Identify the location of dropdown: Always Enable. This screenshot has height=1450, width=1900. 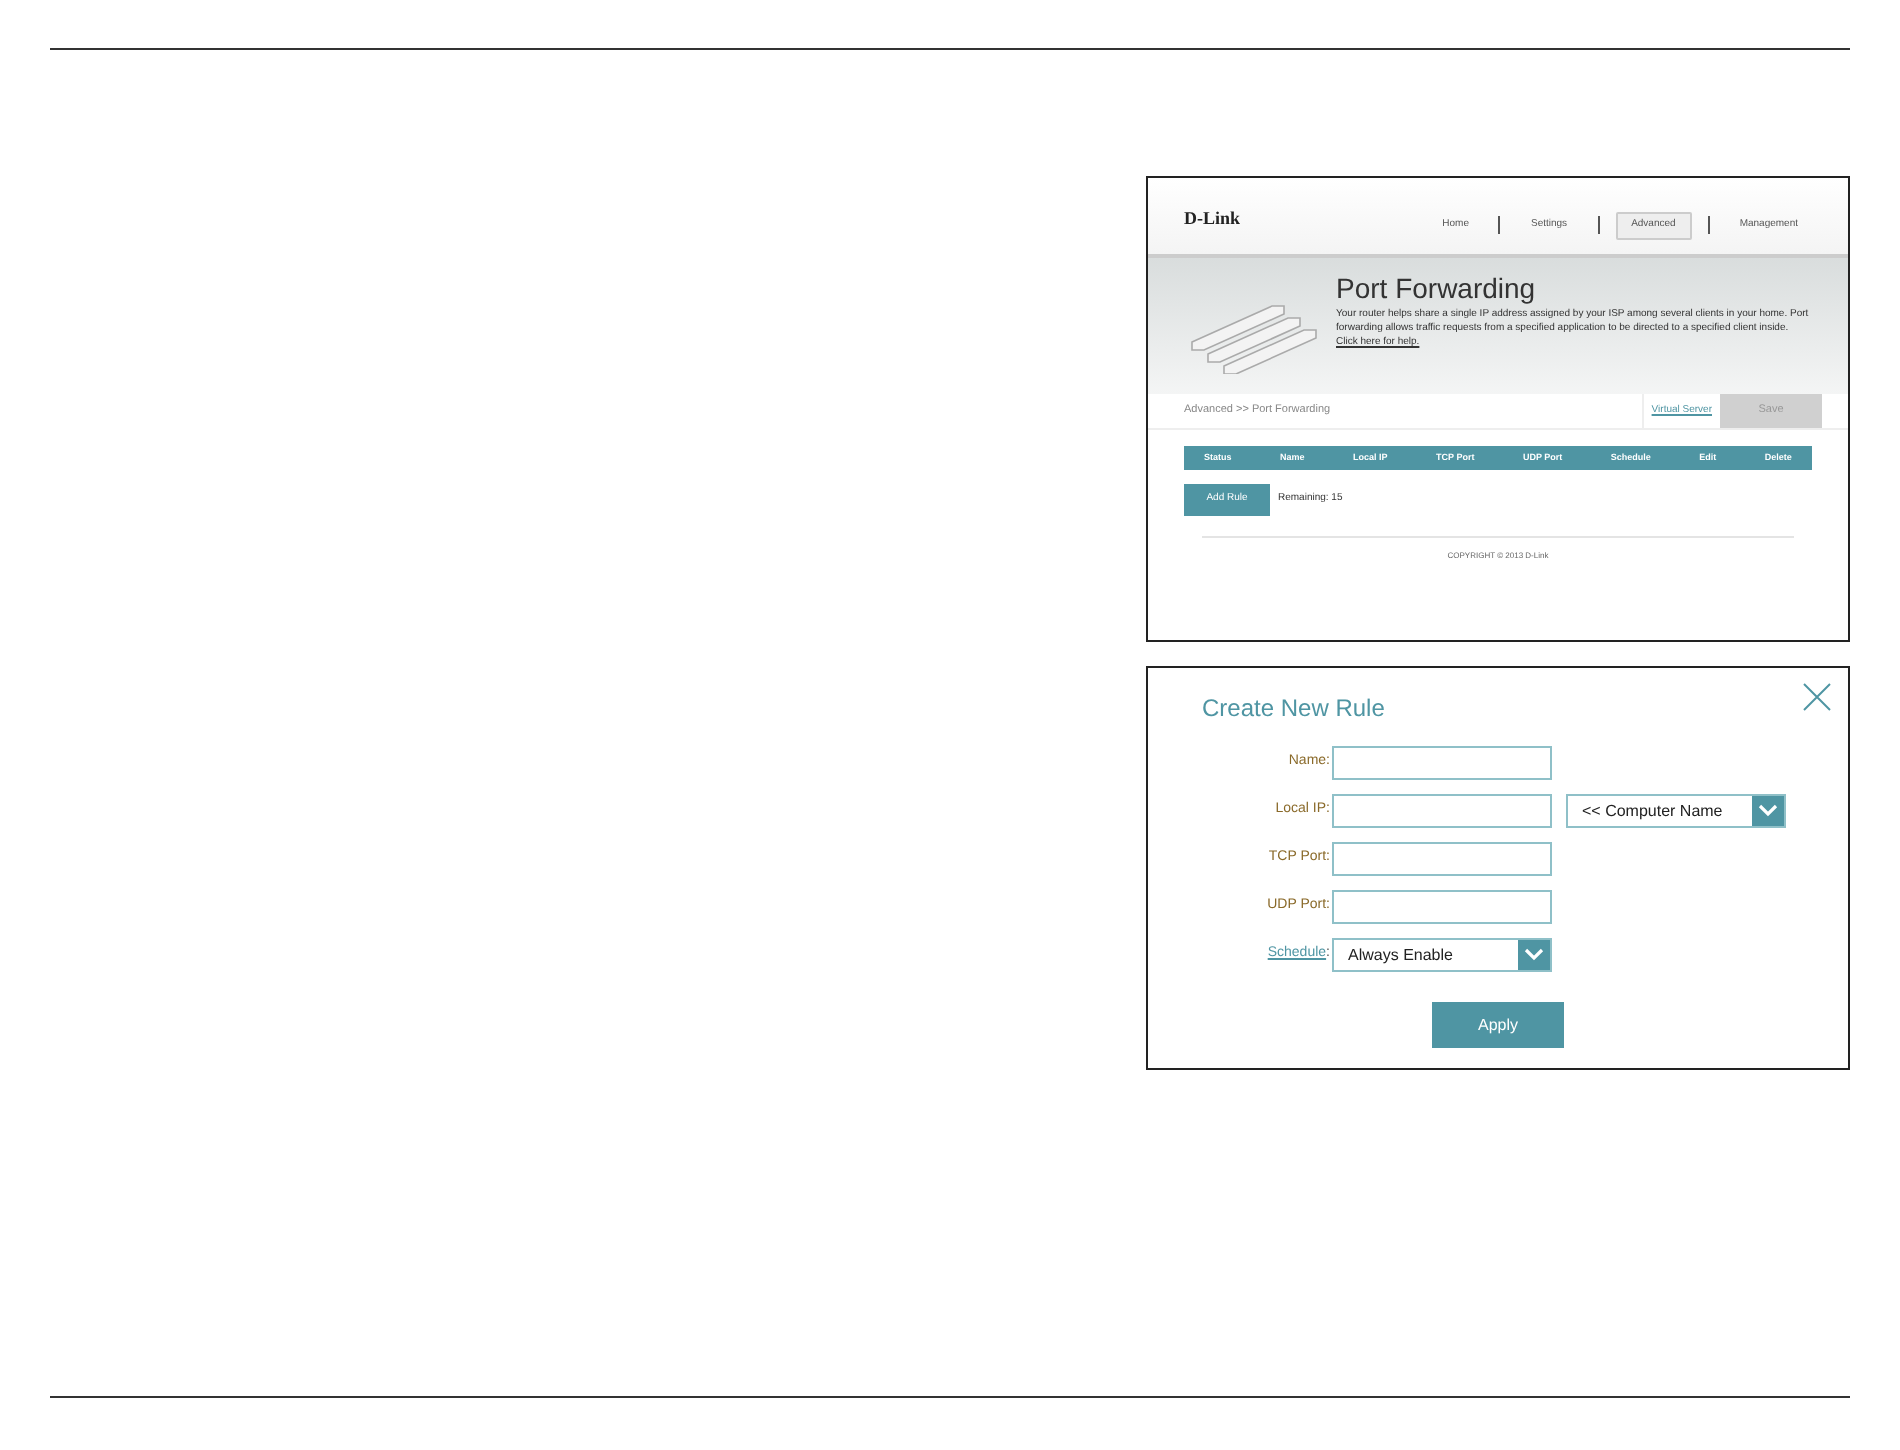
(1442, 955).